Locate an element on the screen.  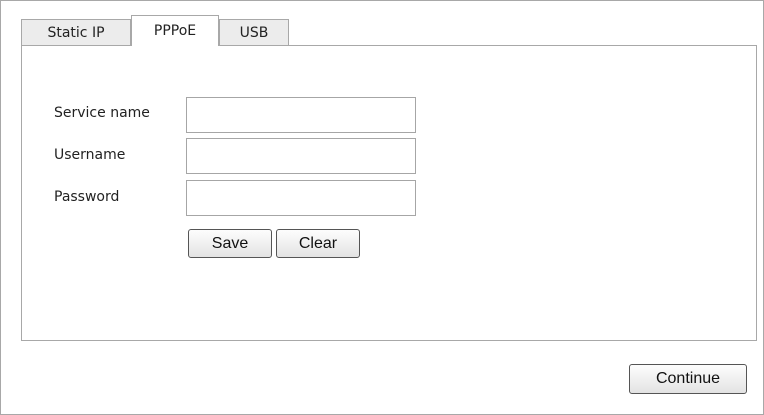
username-input is located at coordinates (301, 156).